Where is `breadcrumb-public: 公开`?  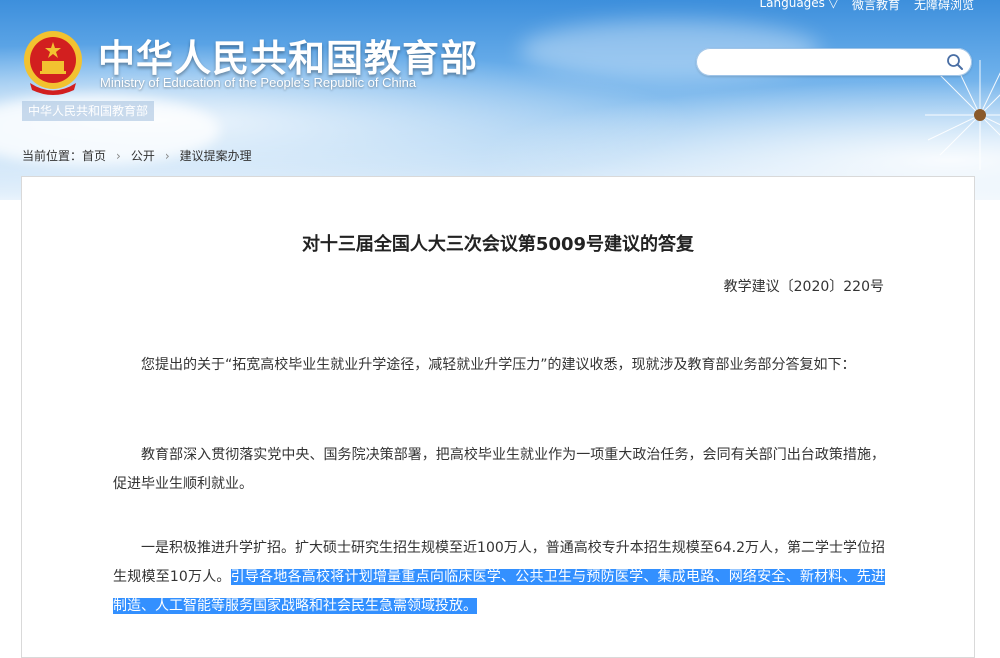
breadcrumb-public: 公开 is located at coordinates (143, 156).